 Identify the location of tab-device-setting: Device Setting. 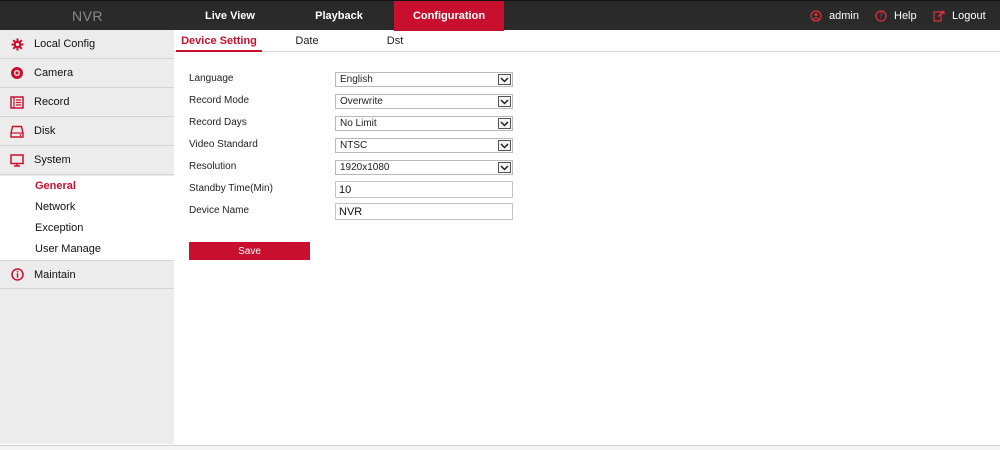
(219, 41).